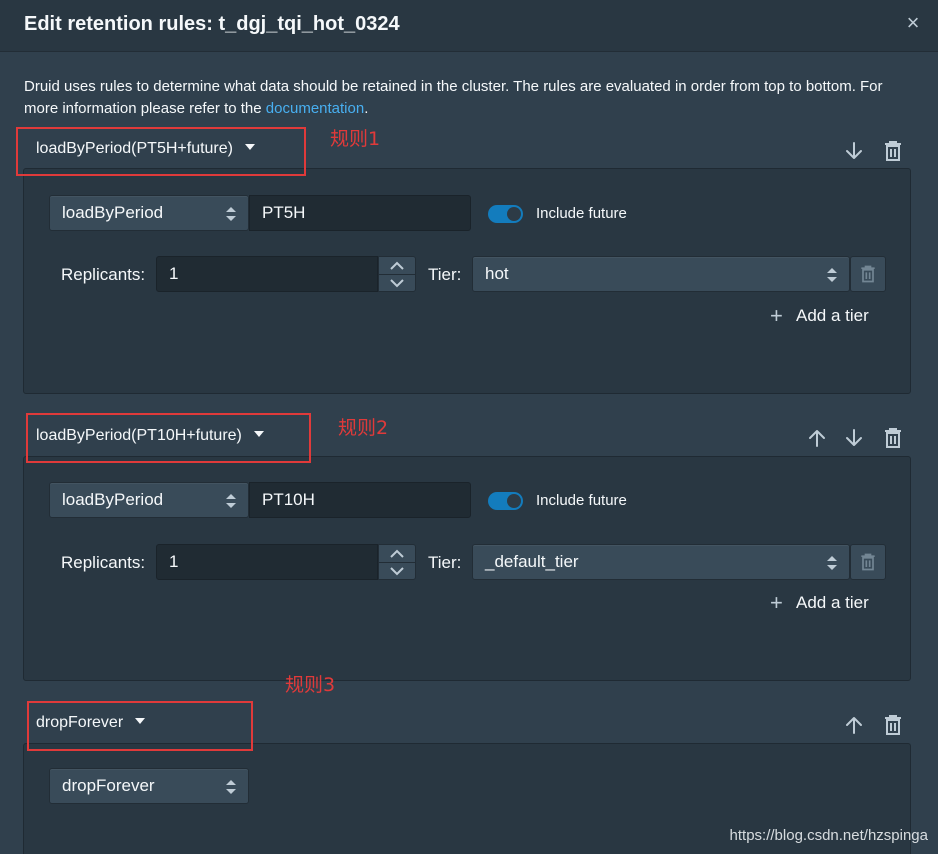 The width and height of the screenshot is (938, 854). I want to click on rule-1-include-future: Include future, so click(573, 213).